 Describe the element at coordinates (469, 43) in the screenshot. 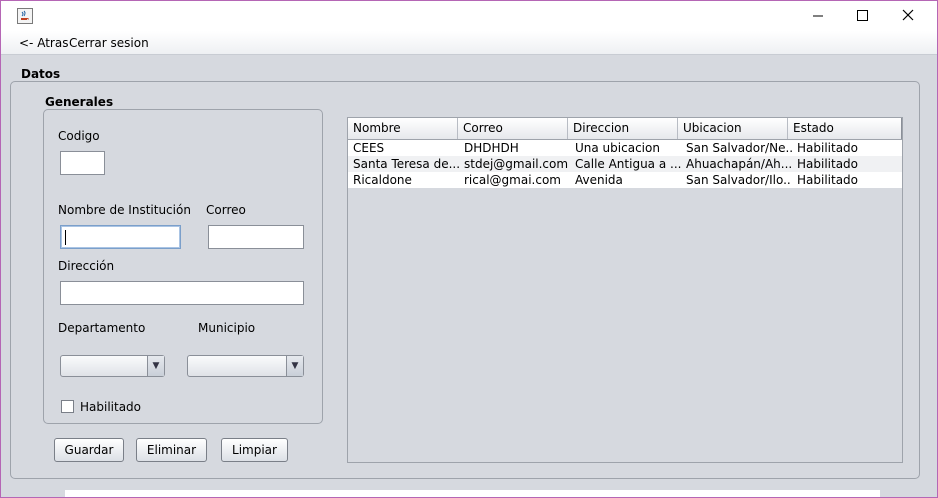

I see `menu-bar: <- Atras Cerrar sesion` at that location.